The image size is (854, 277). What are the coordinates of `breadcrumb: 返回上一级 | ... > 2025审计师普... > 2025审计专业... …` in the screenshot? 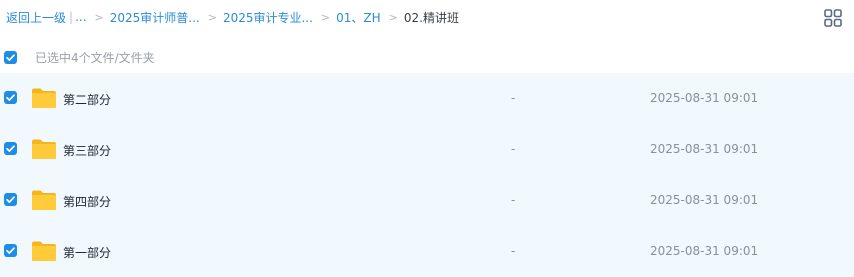 It's located at (427, 17).